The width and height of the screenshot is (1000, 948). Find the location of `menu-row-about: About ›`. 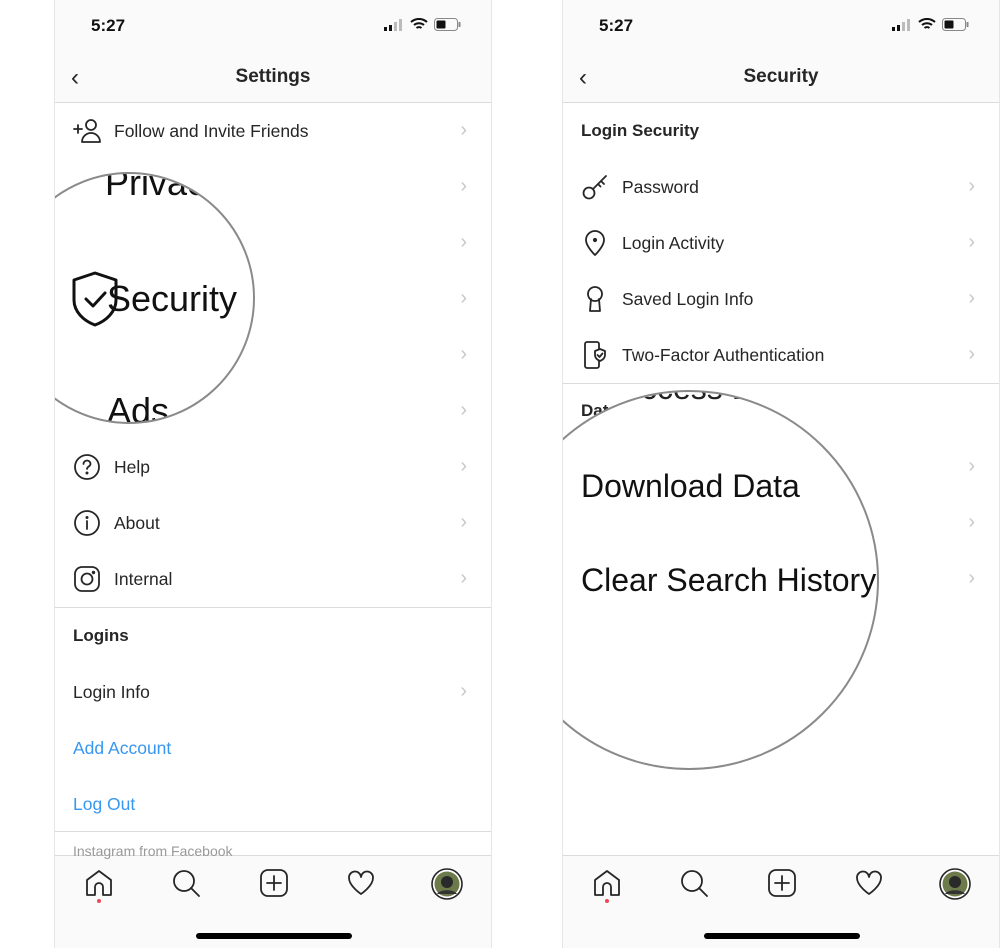

menu-row-about: About › is located at coordinates (273, 523).